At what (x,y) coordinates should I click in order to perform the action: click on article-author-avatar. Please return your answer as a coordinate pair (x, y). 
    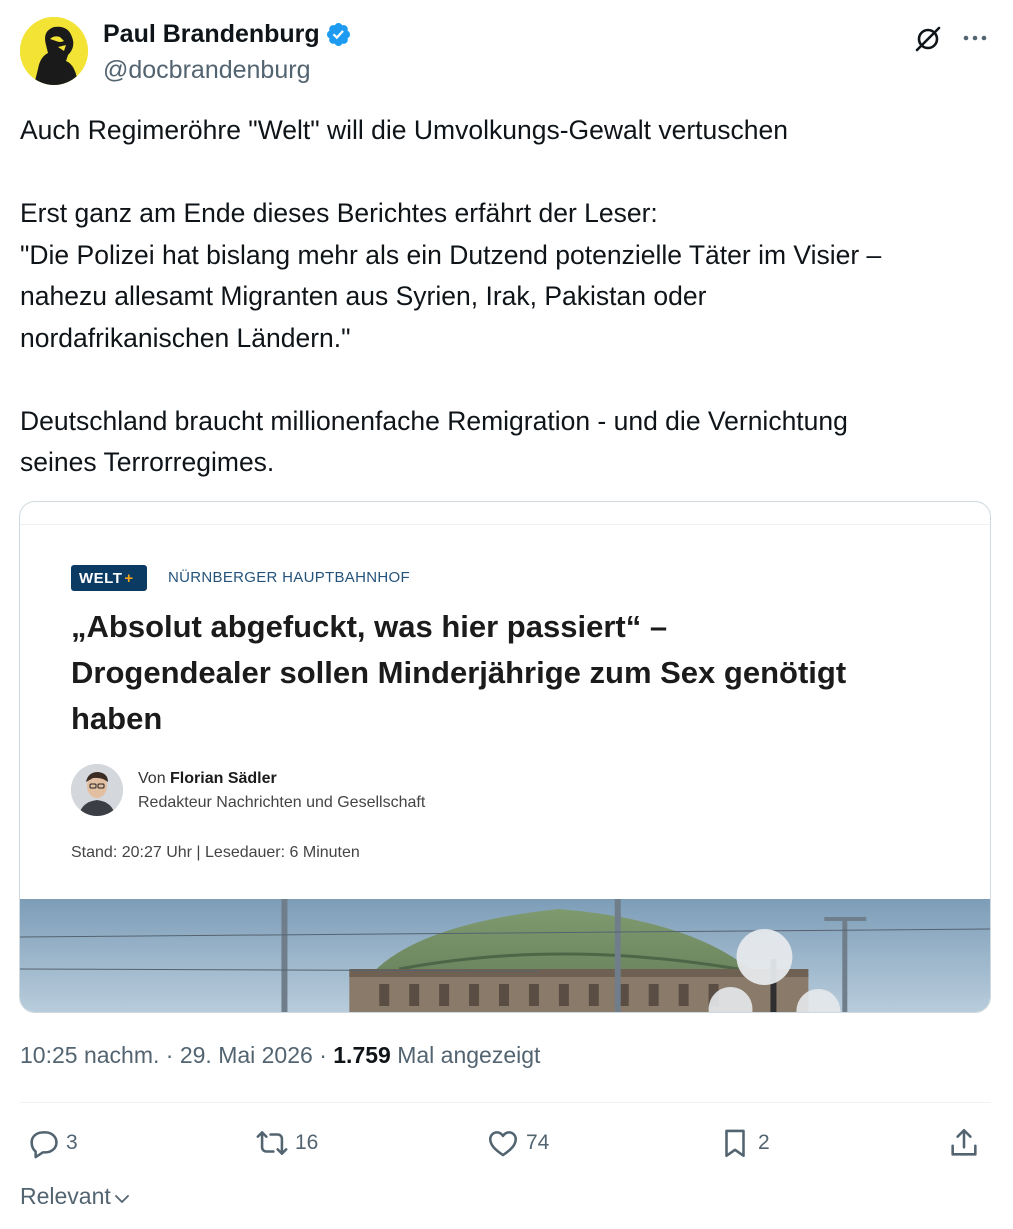
    Looking at the image, I should click on (97, 790).